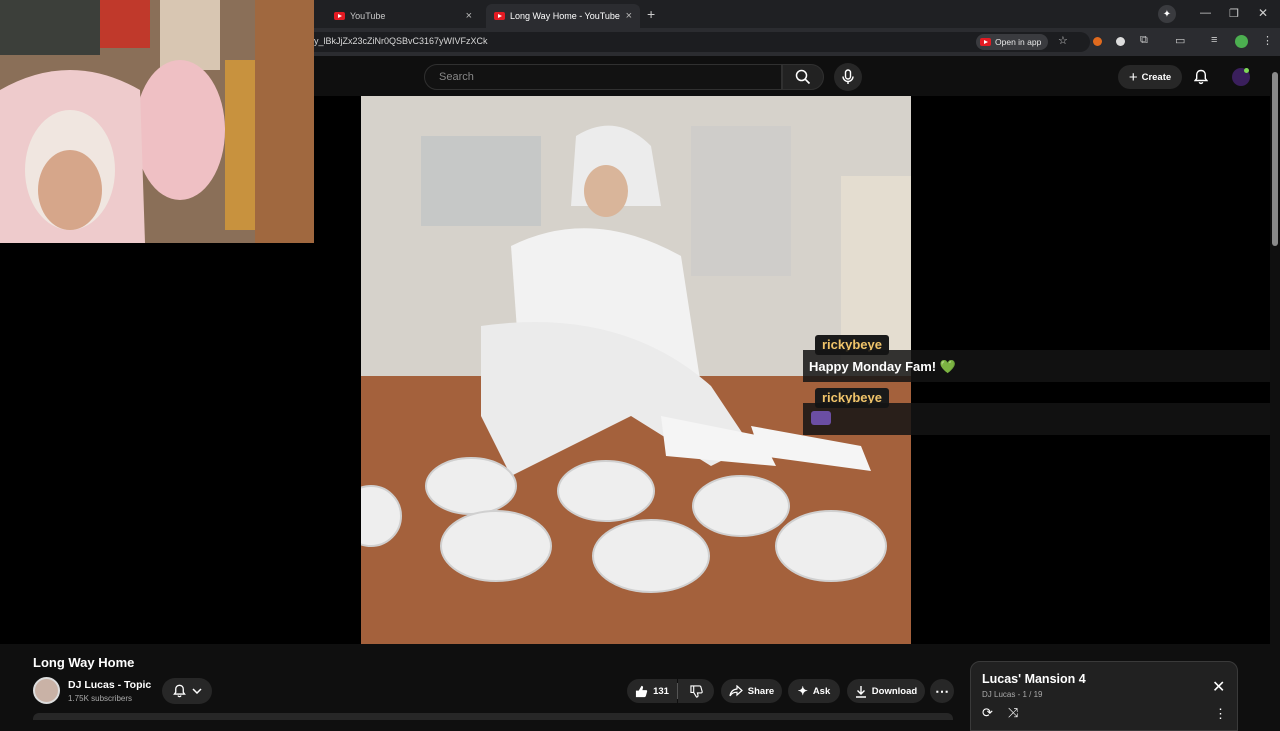 This screenshot has height=731, width=1280. I want to click on notifications-button, so click(1201, 77).